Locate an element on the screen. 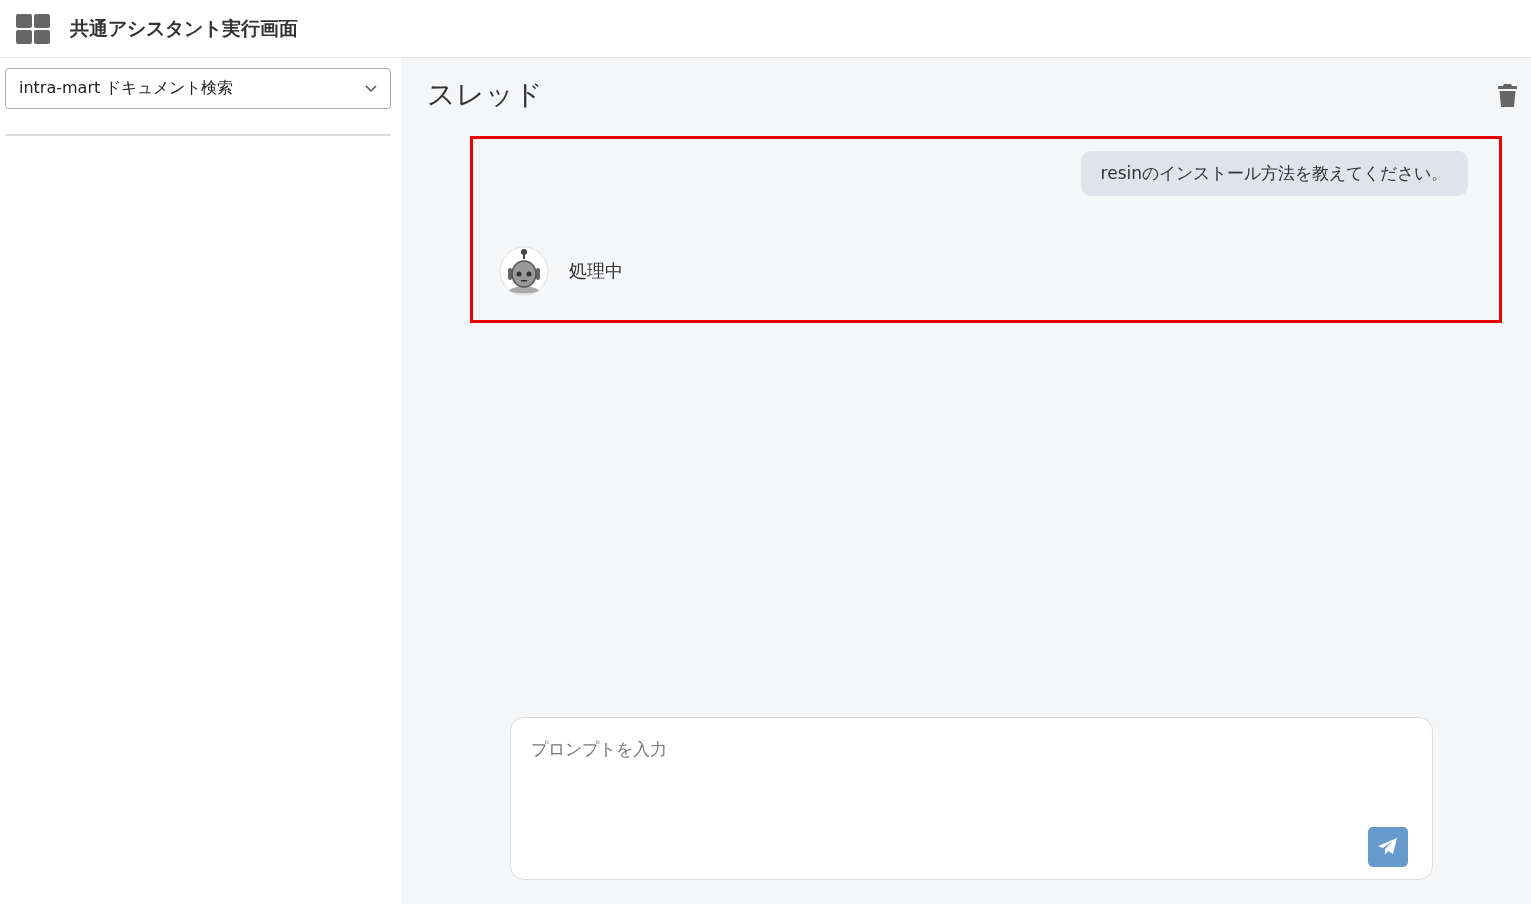  app-title: 共通アシスタント実行画面 is located at coordinates (184, 28).